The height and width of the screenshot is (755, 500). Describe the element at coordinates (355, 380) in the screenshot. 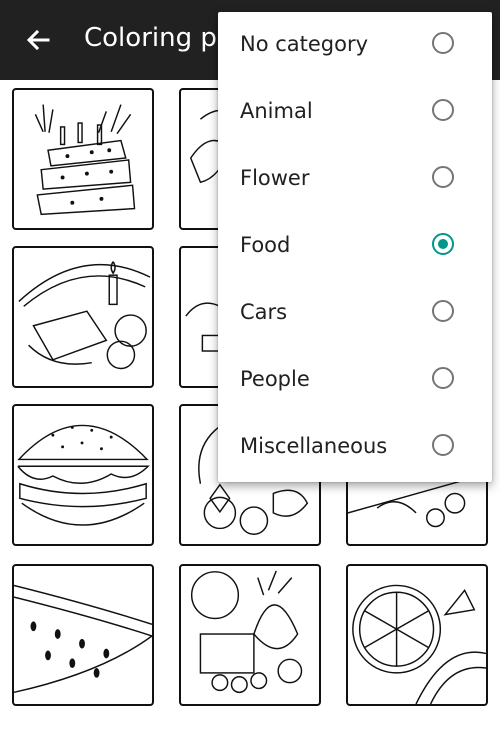

I see `menu-item-people: People` at that location.